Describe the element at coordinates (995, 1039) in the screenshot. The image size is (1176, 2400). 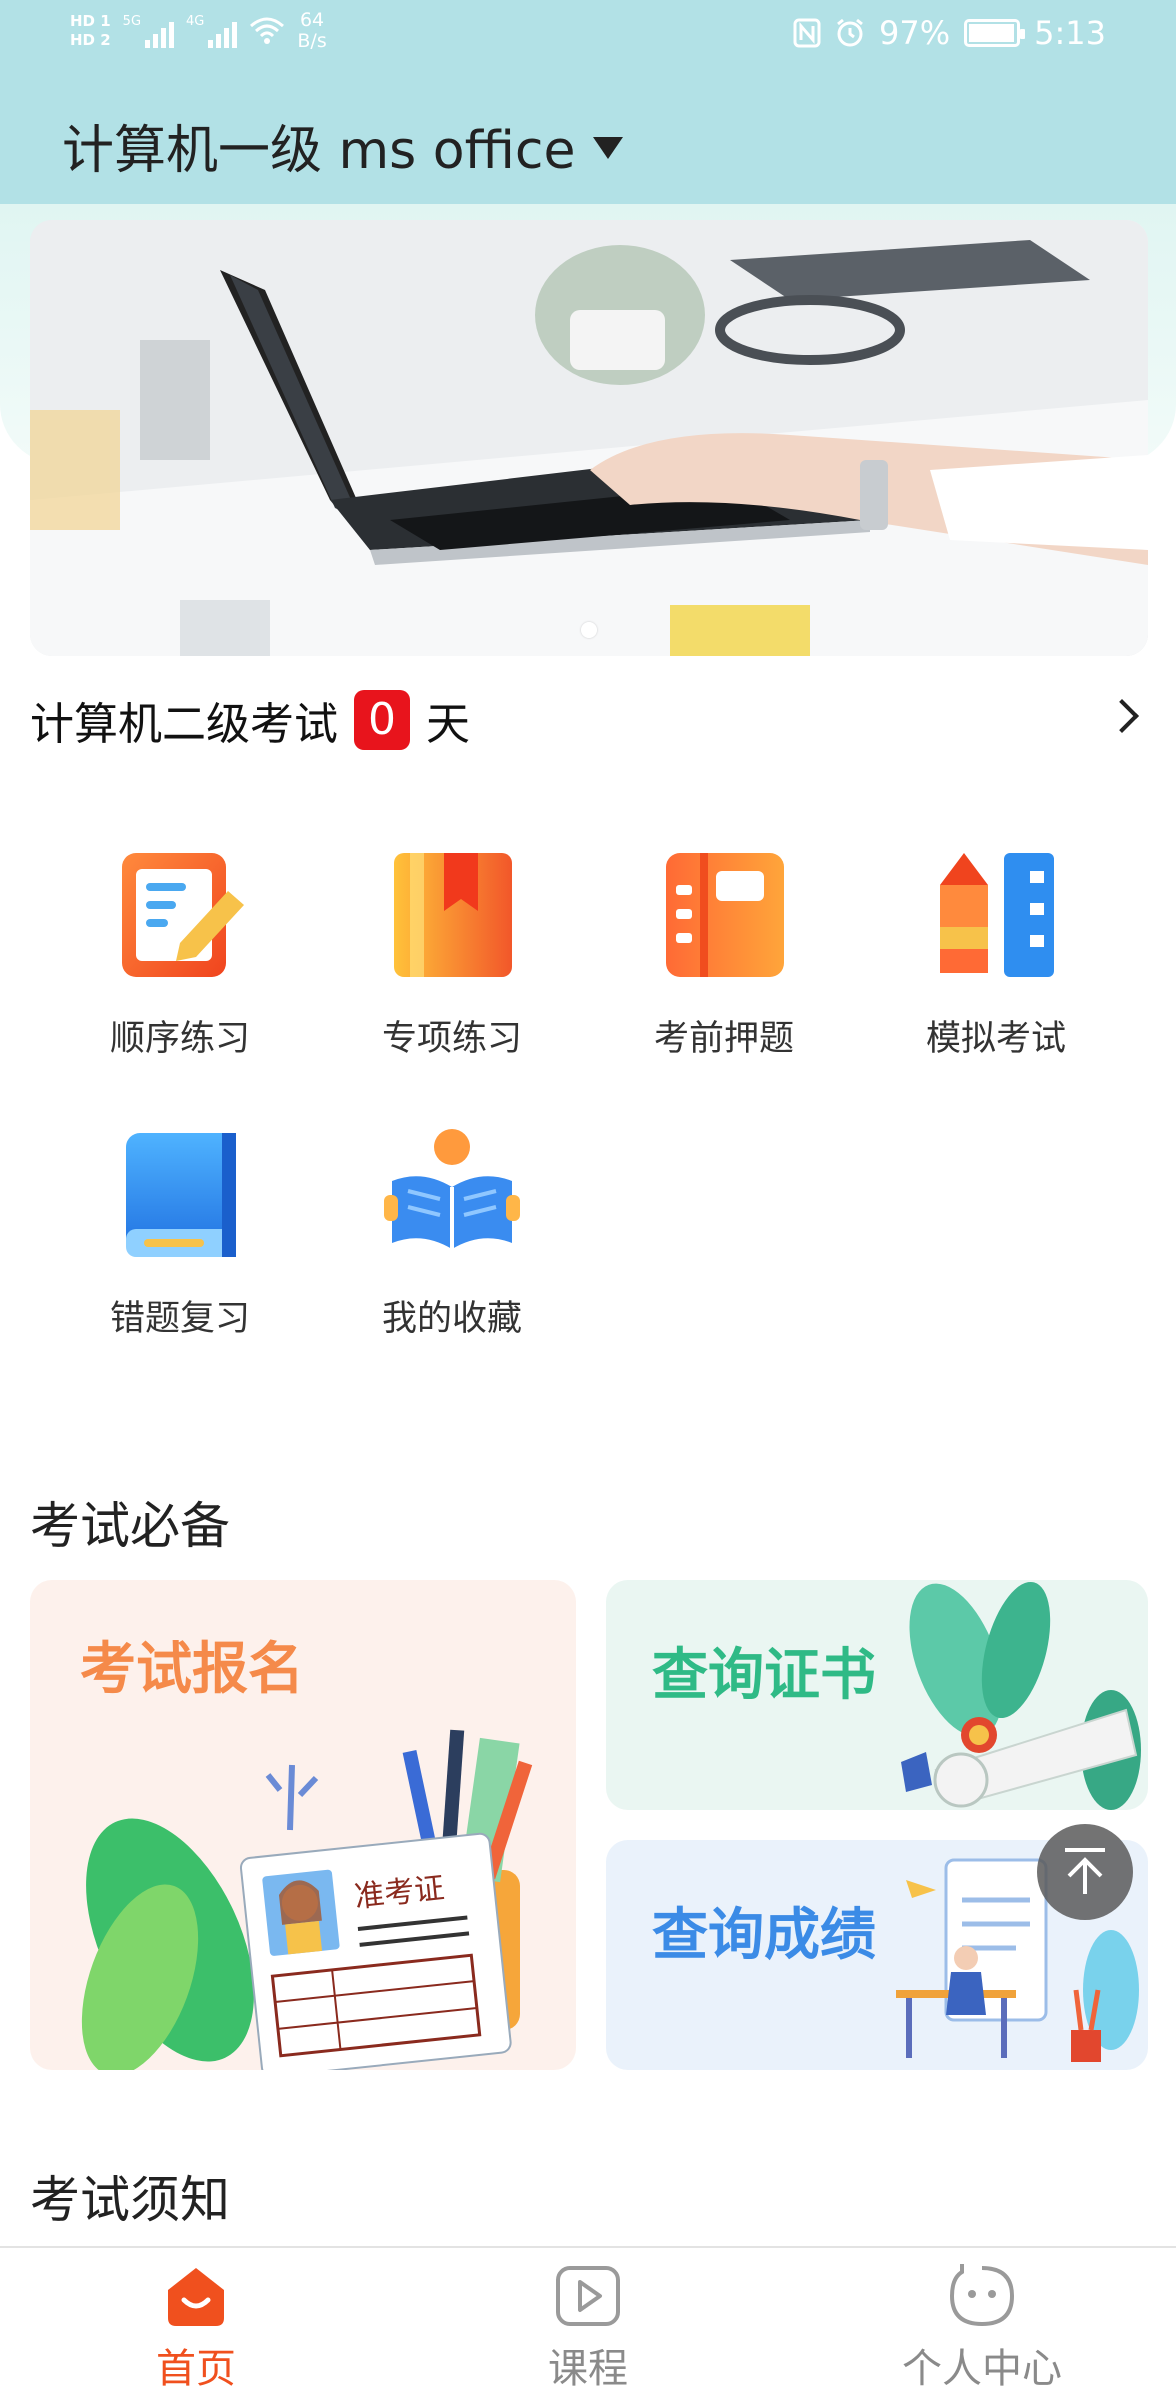
I see `grid-item-label: 模拟考试` at that location.